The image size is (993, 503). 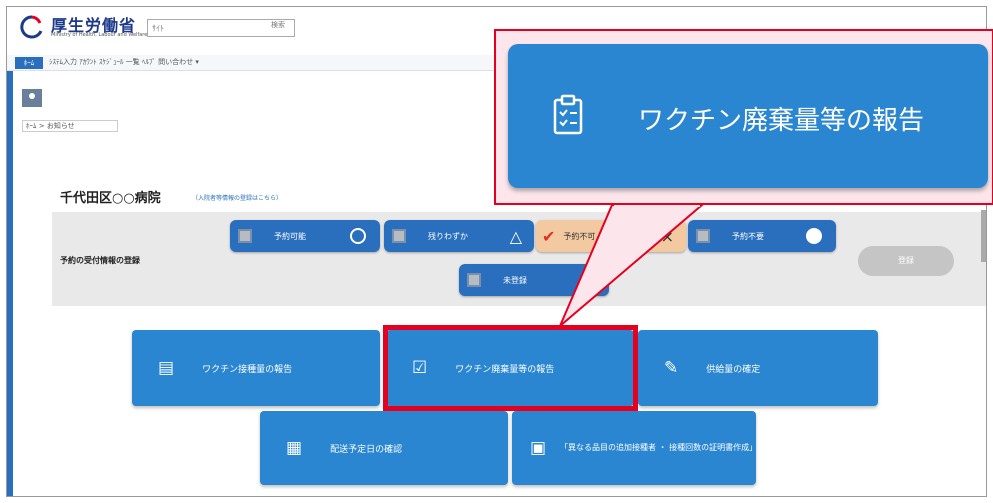 I want to click on callout-label: ワクチン廃棄量等の報告, so click(x=781, y=121).